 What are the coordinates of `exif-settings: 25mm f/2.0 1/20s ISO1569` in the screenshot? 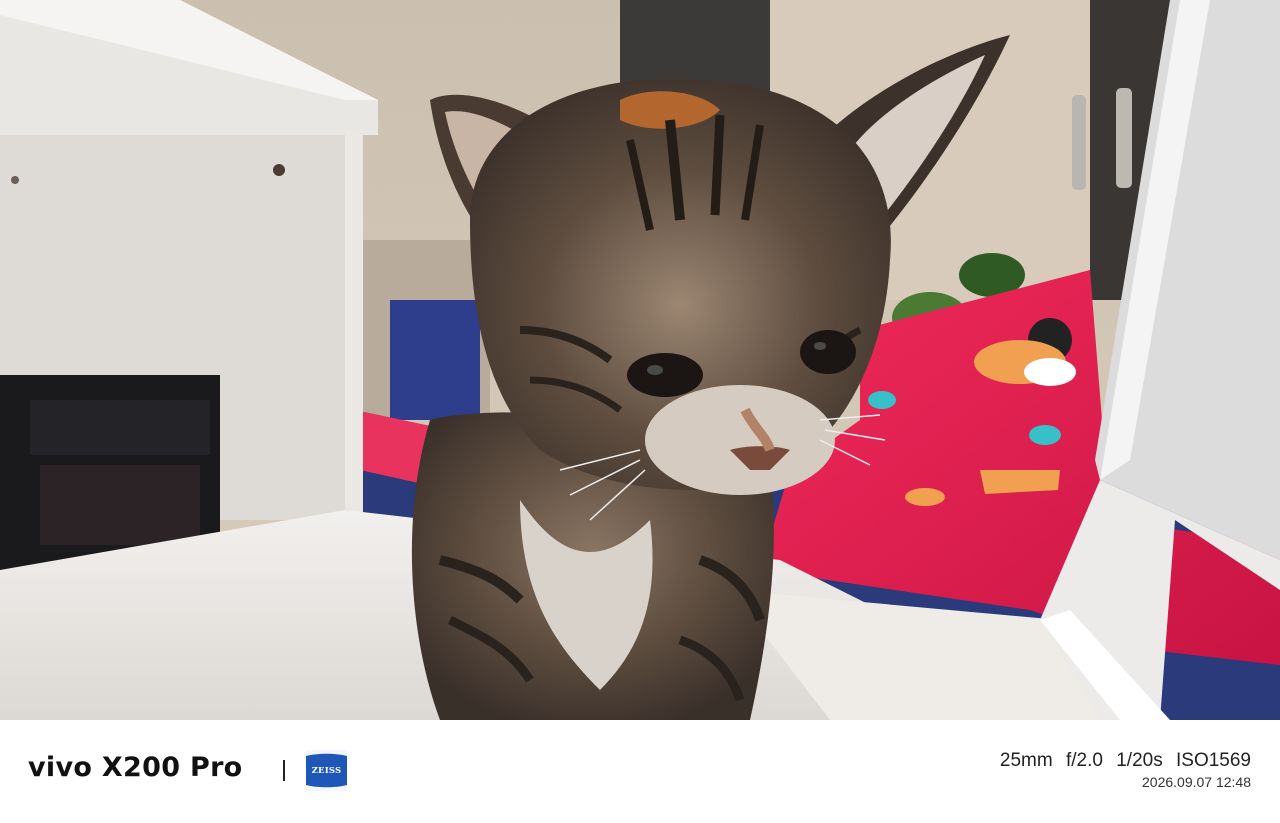 It's located at (1121, 761).